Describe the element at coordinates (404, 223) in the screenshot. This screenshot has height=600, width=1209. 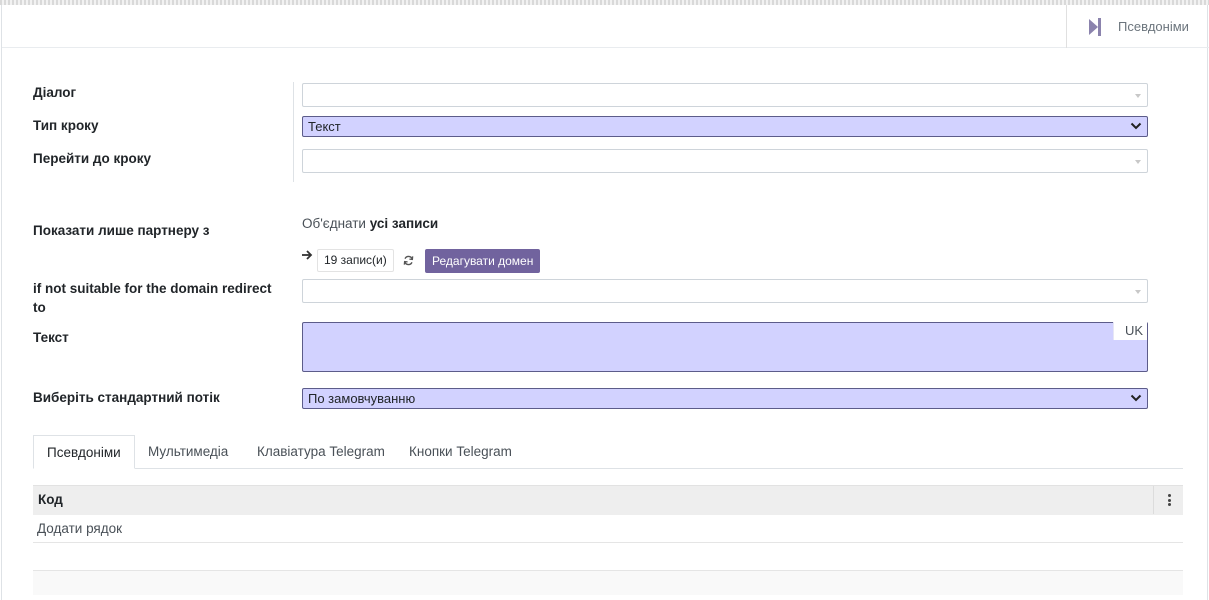
I see `domain-match-scope: усі записи` at that location.